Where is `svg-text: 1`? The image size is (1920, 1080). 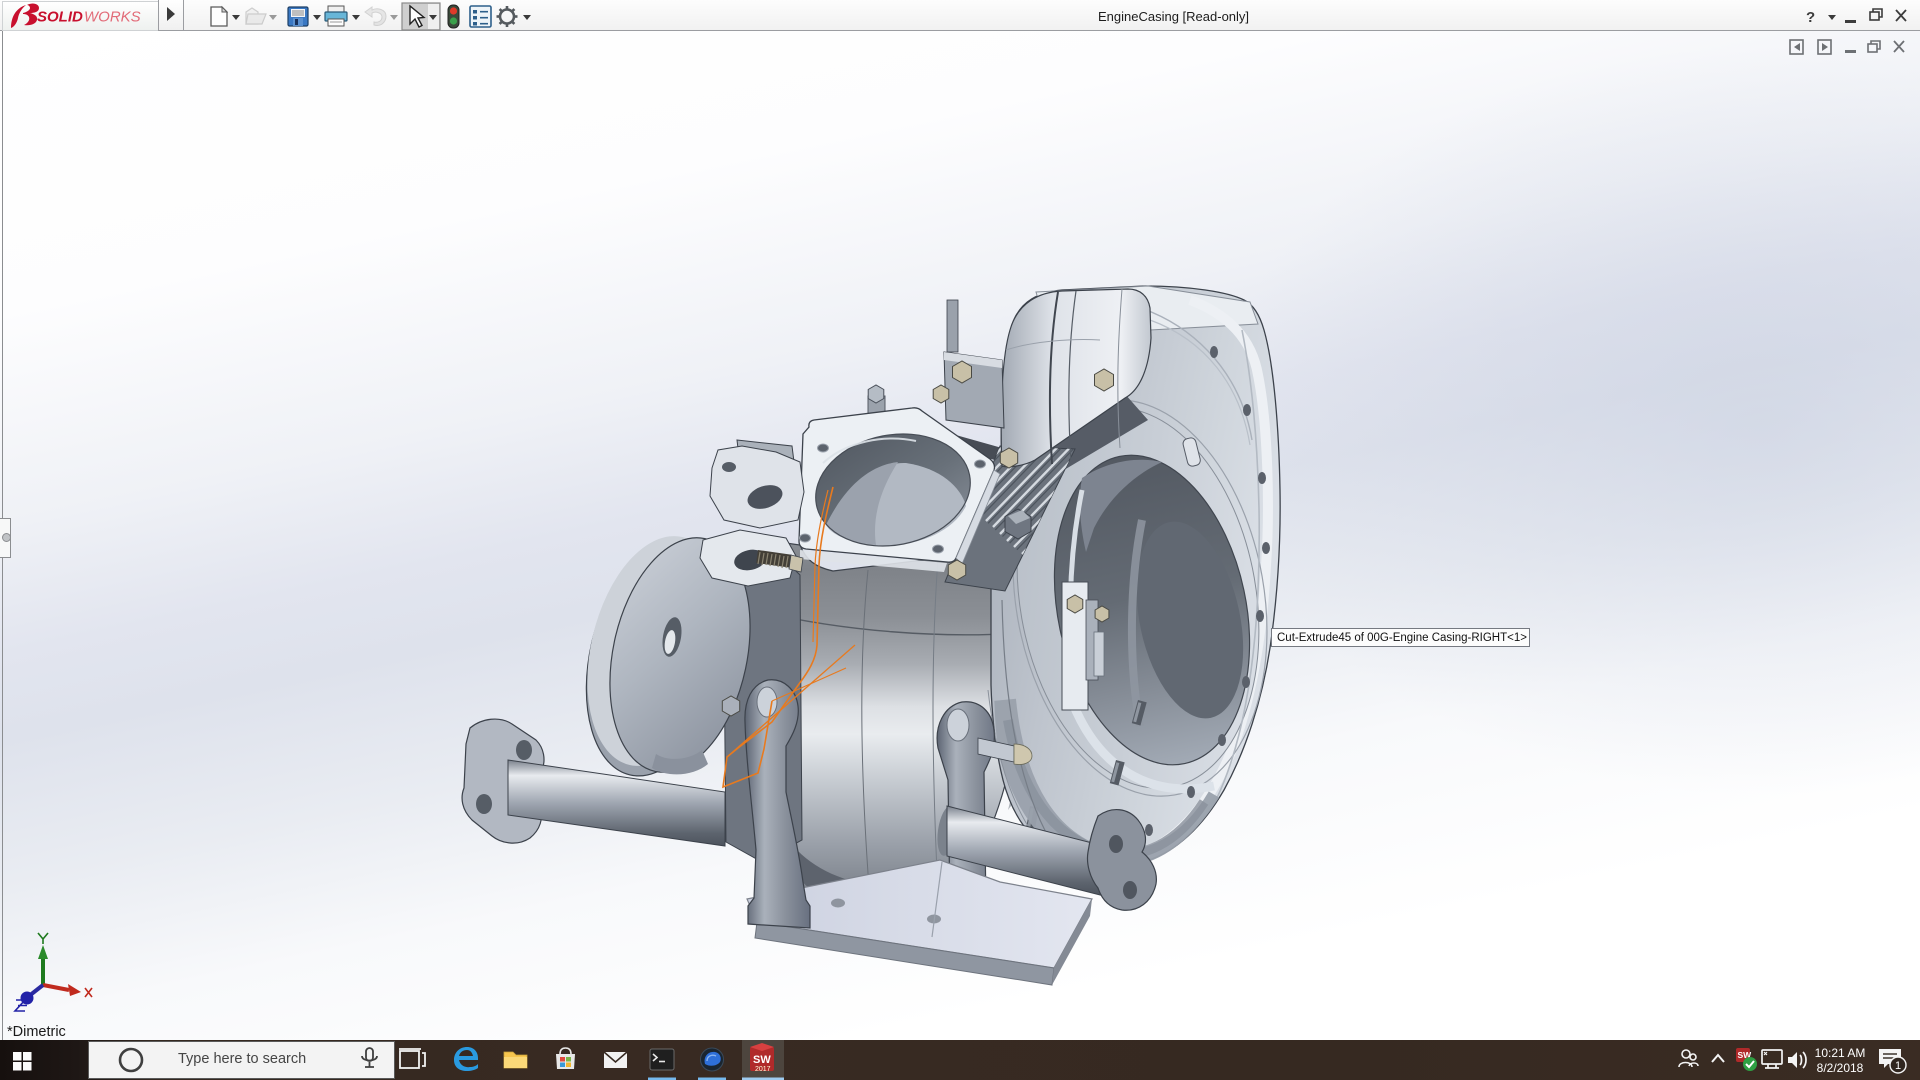 svg-text: 1 is located at coordinates (1898, 1066).